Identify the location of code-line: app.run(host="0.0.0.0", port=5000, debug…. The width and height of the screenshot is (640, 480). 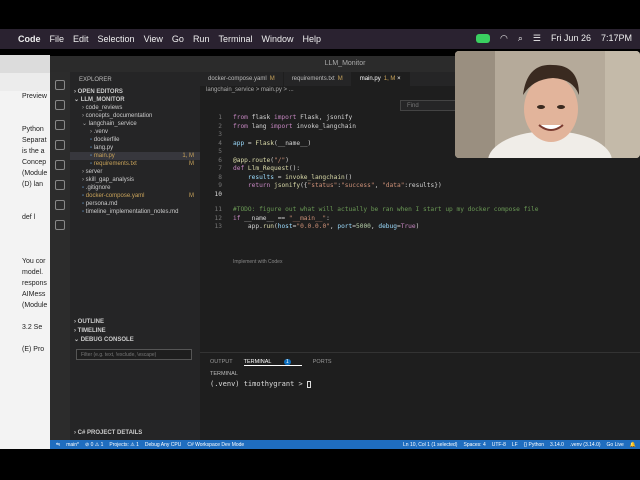
(326, 226).